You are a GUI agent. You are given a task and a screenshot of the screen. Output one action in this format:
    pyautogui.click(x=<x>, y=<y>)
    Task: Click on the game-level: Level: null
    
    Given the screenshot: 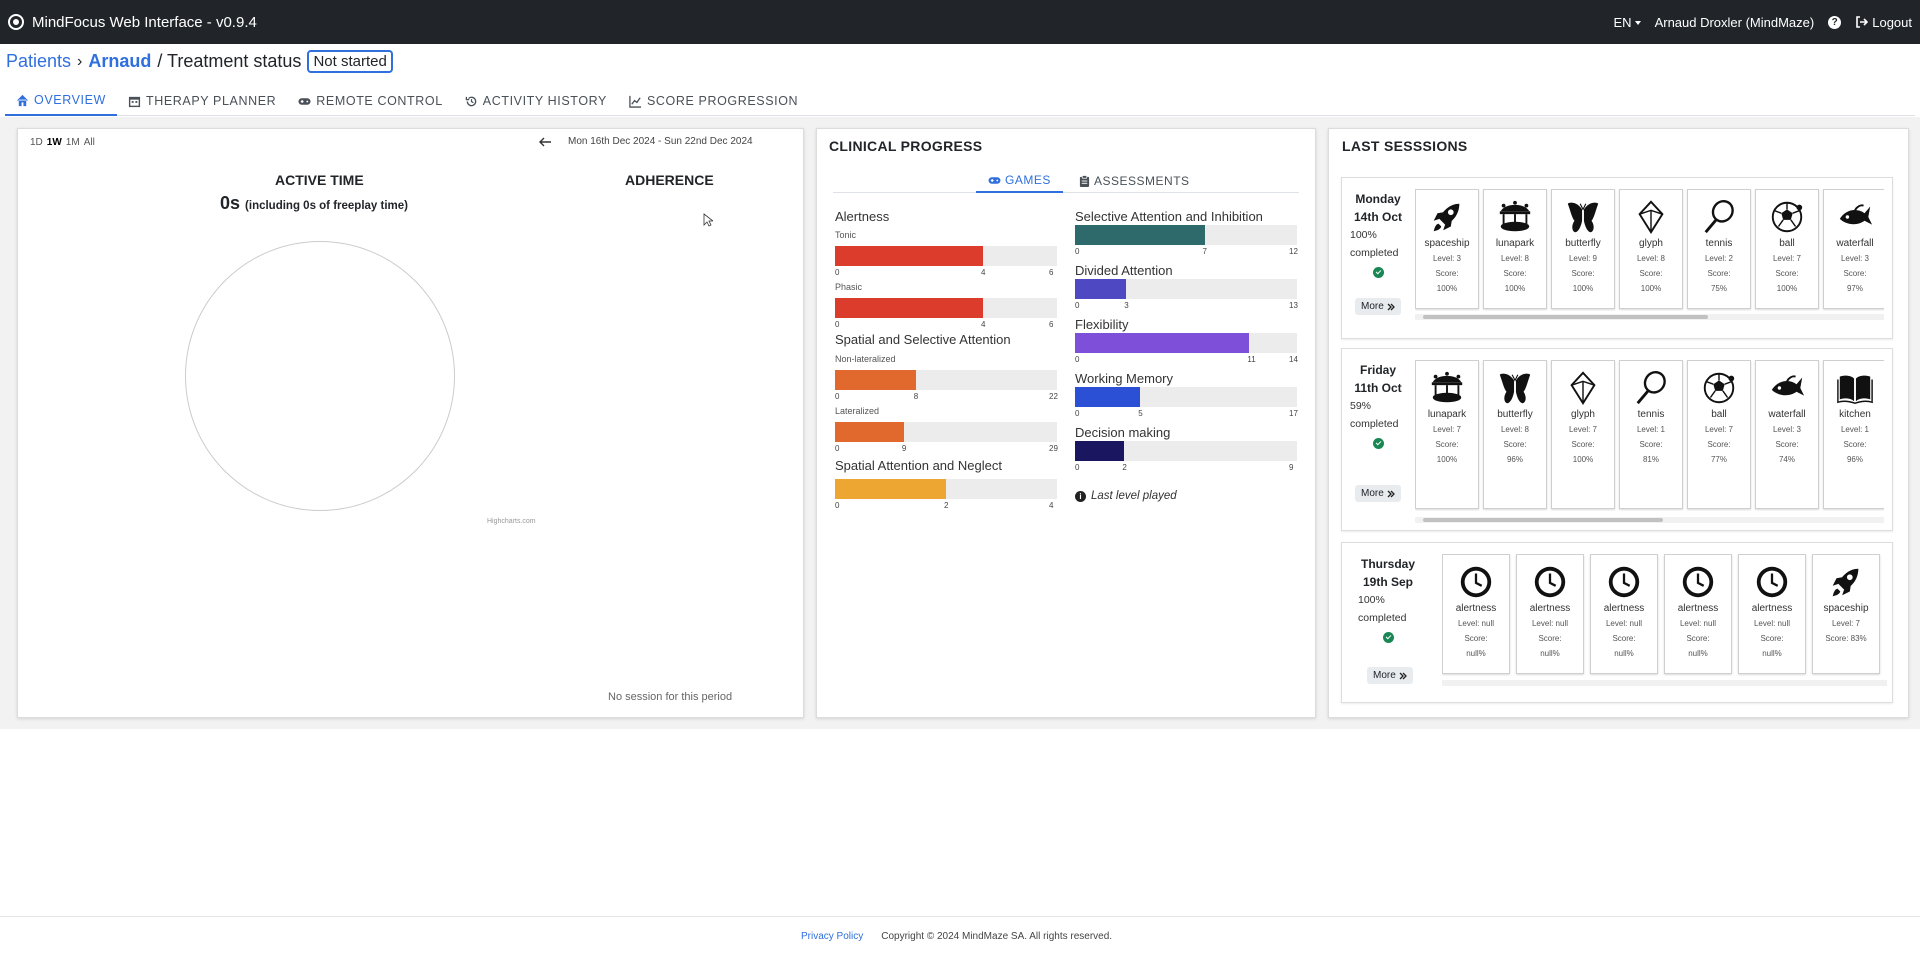 What is the action you would take?
    pyautogui.click(x=1698, y=623)
    